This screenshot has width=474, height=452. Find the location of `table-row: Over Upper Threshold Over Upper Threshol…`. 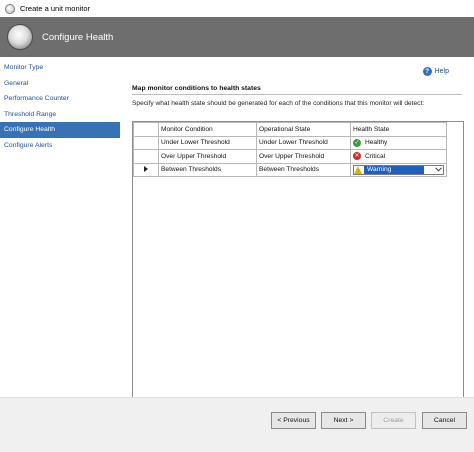

table-row: Over Upper Threshold Over Upper Threshol… is located at coordinates (290, 156).